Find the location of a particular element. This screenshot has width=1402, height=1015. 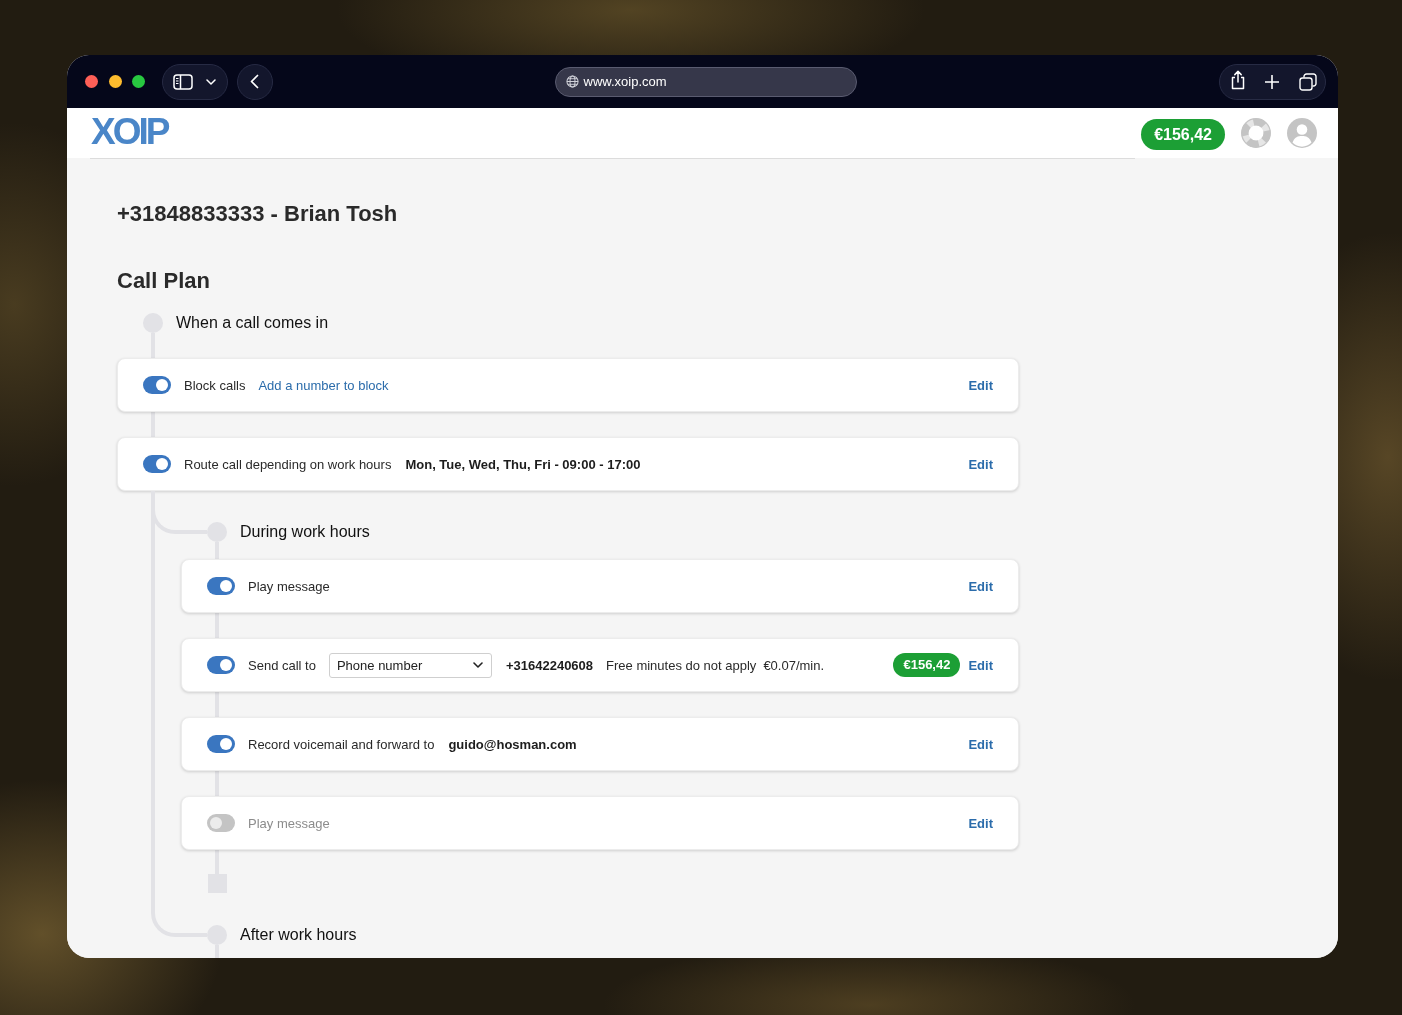

minimize-window-icon is located at coordinates (115, 81).